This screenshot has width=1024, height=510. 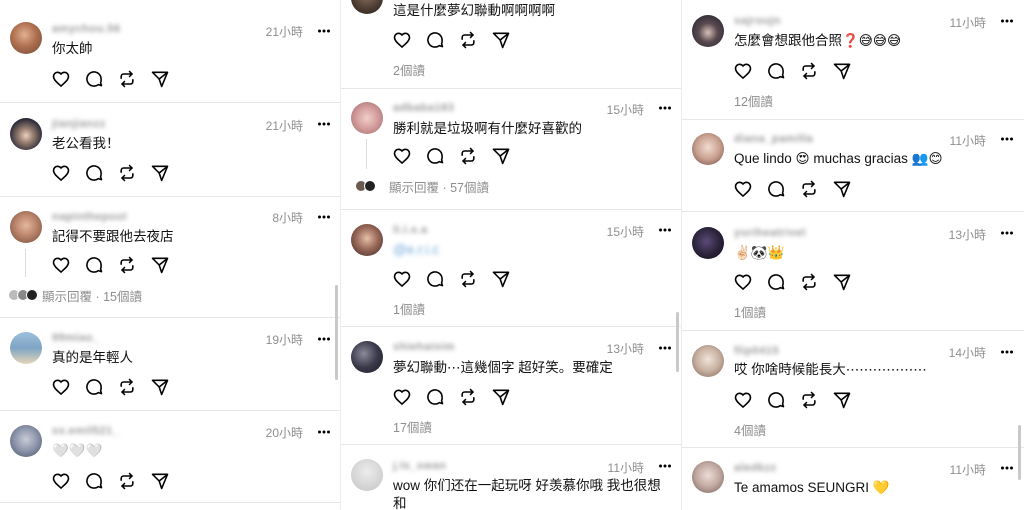 What do you see at coordinates (409, 69) in the screenshot?
I see `read-count: 2個讀` at bounding box center [409, 69].